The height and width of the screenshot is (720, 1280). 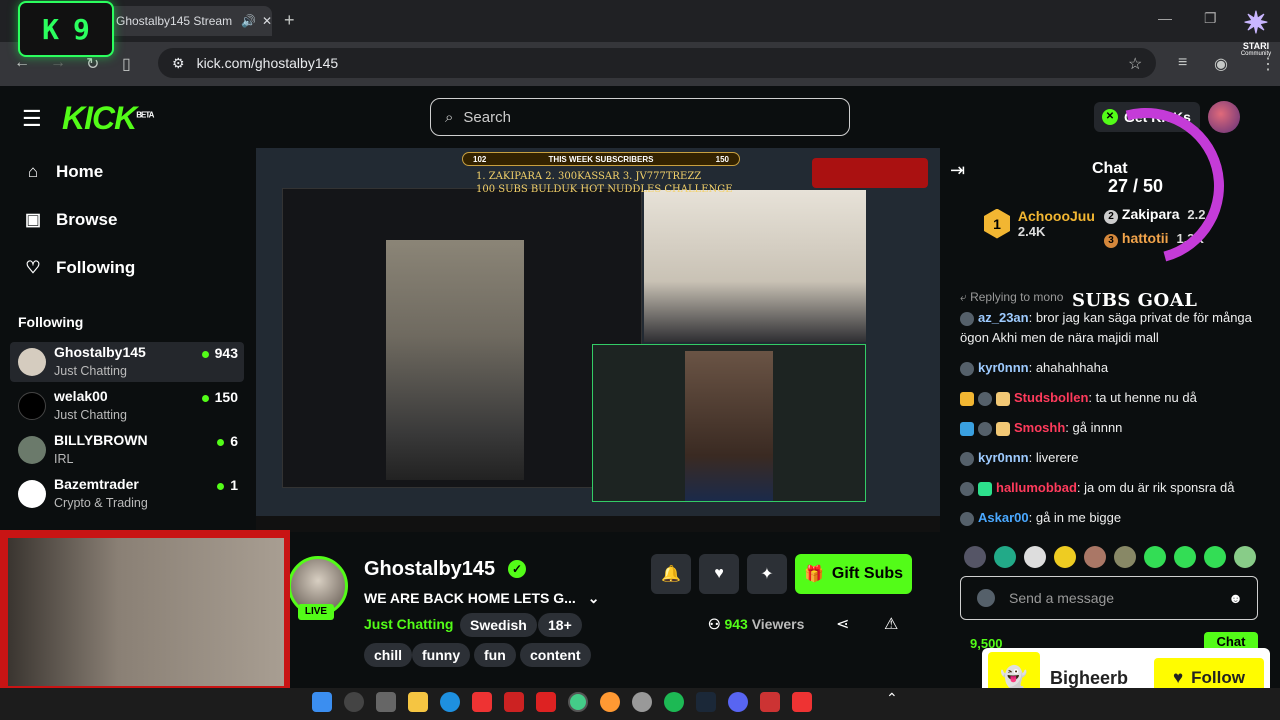 What do you see at coordinates (1221, 64) in the screenshot?
I see `profile-icon: ◉` at bounding box center [1221, 64].